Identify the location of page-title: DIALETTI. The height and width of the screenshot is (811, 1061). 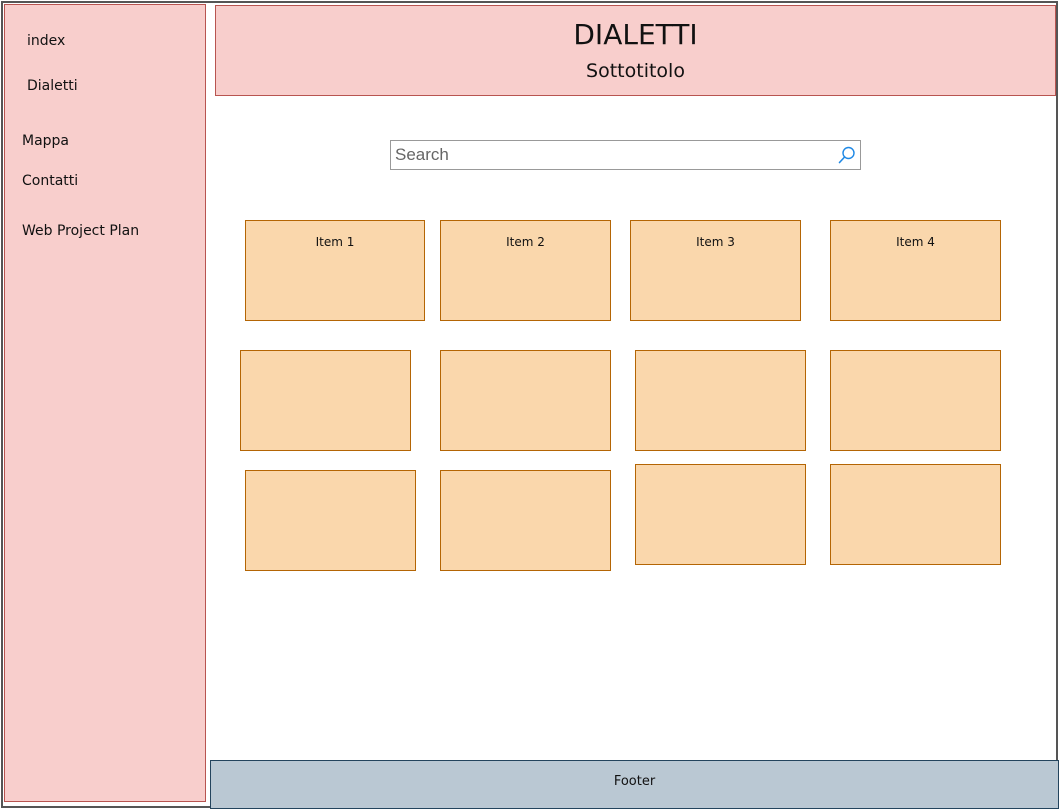
(635, 34).